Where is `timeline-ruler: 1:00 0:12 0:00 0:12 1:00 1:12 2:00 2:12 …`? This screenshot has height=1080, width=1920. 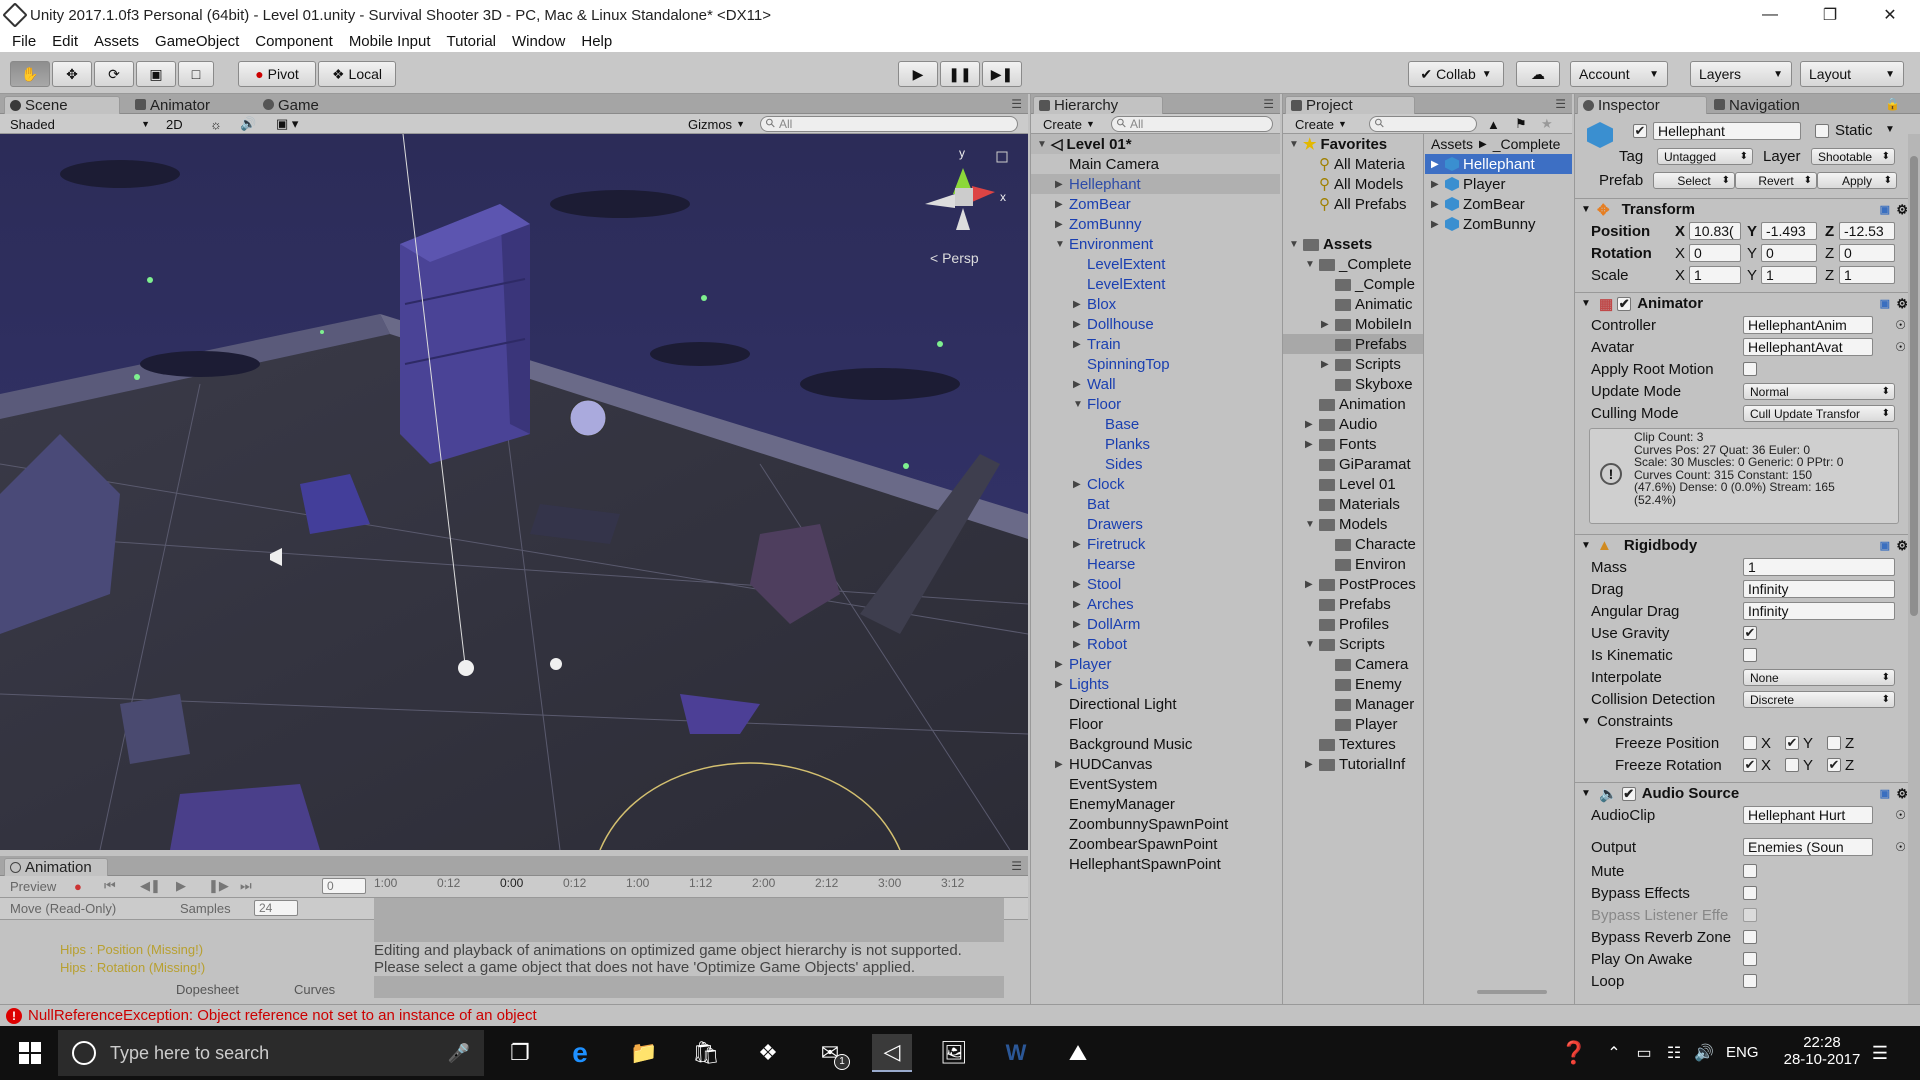 timeline-ruler: 1:00 0:12 0:00 0:12 1:00 1:12 2:00 2:12 … is located at coordinates (689, 887).